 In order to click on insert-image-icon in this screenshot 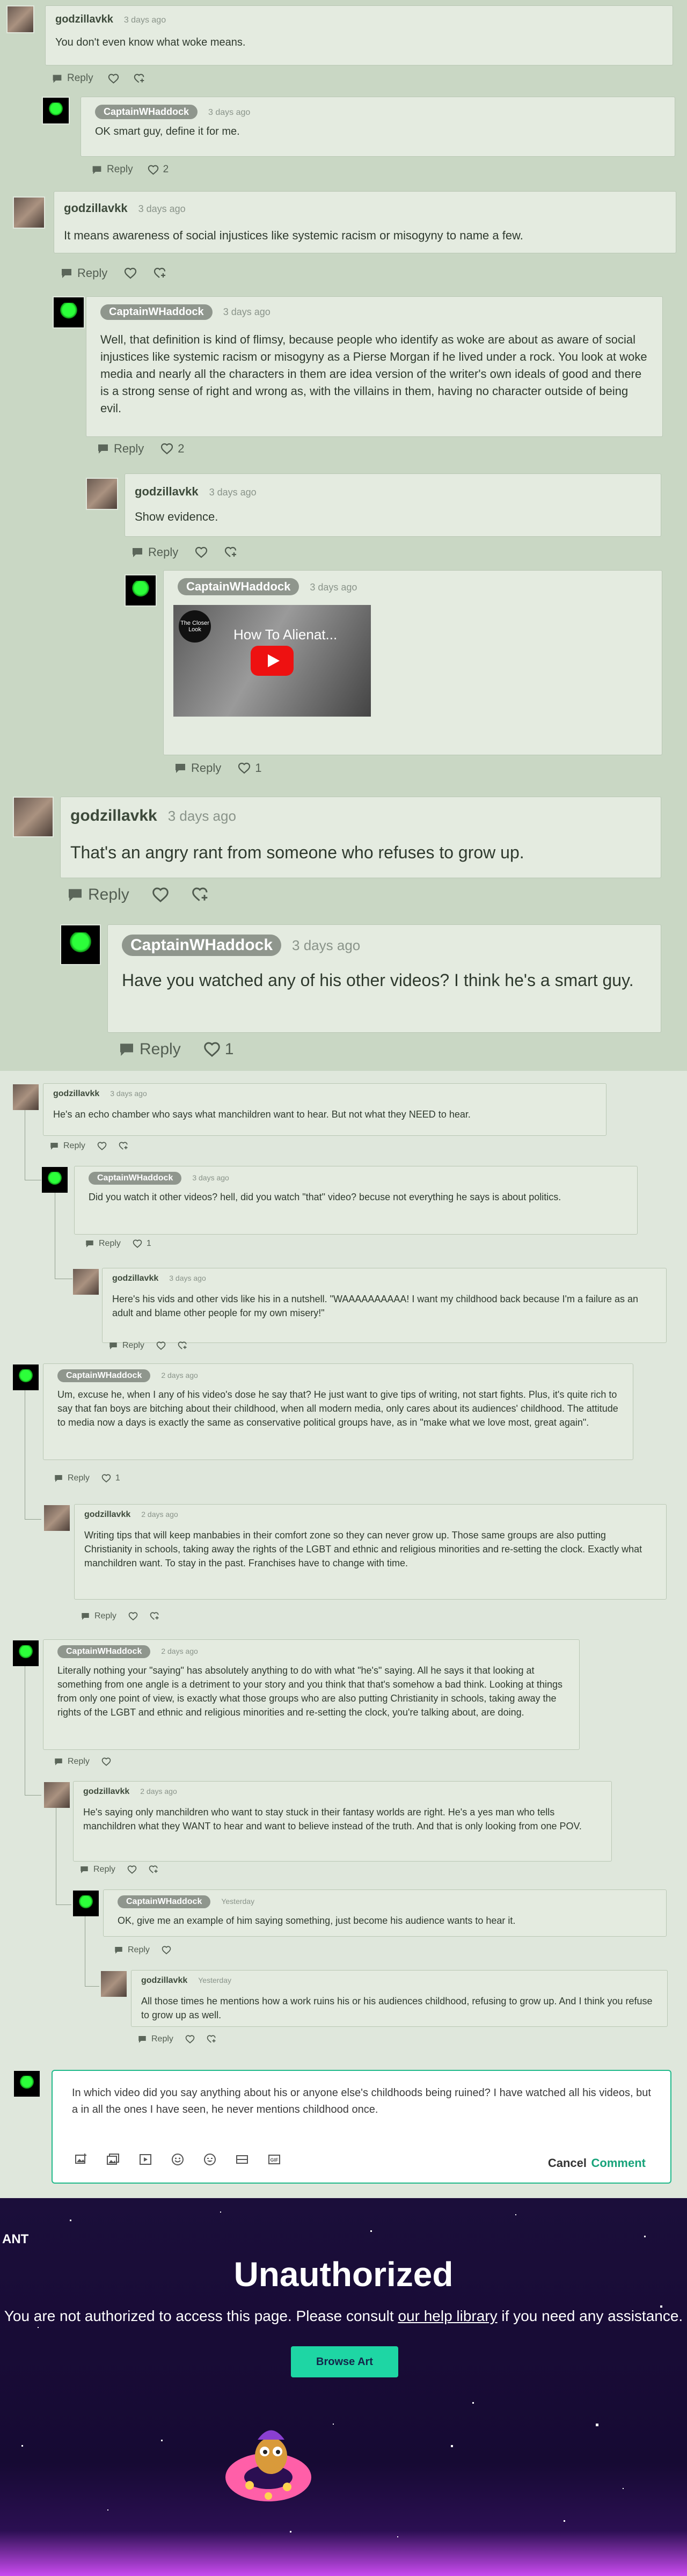, I will do `click(81, 2159)`.